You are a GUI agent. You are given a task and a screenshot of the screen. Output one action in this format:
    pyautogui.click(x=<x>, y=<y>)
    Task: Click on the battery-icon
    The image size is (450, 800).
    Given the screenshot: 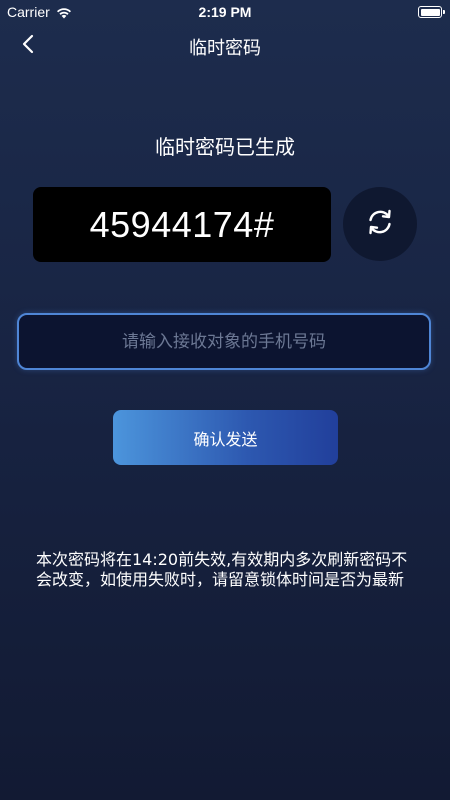 What is the action you would take?
    pyautogui.click(x=431, y=12)
    